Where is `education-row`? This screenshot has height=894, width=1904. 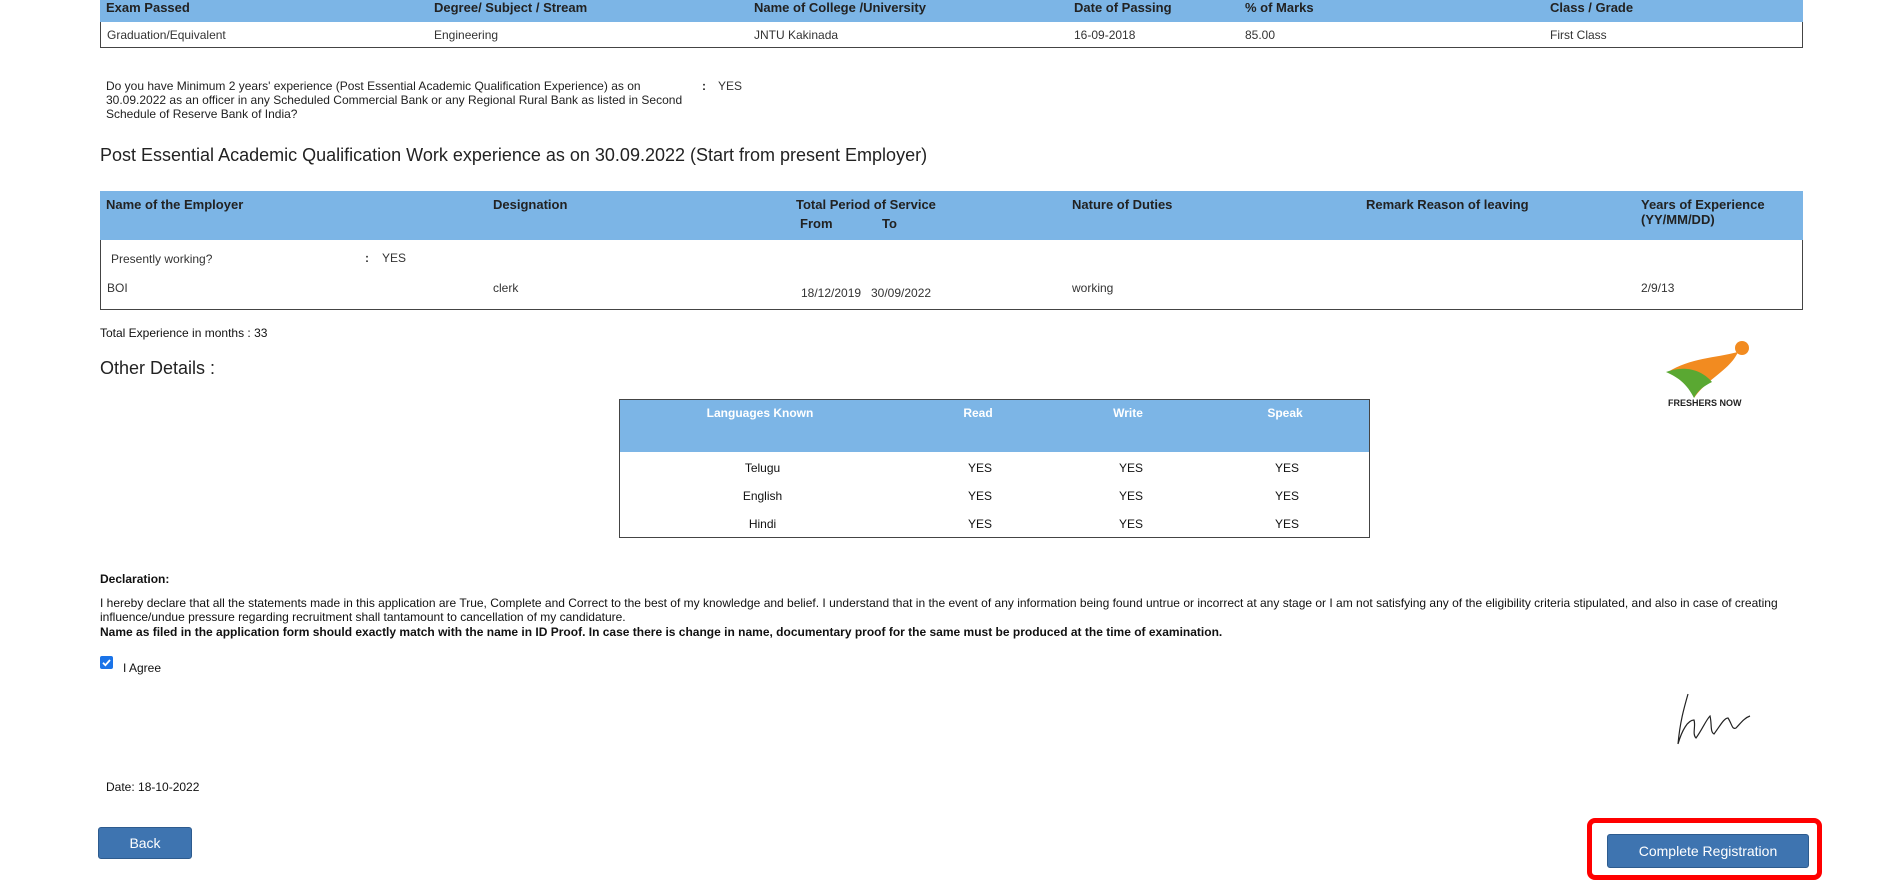 education-row is located at coordinates (951, 35).